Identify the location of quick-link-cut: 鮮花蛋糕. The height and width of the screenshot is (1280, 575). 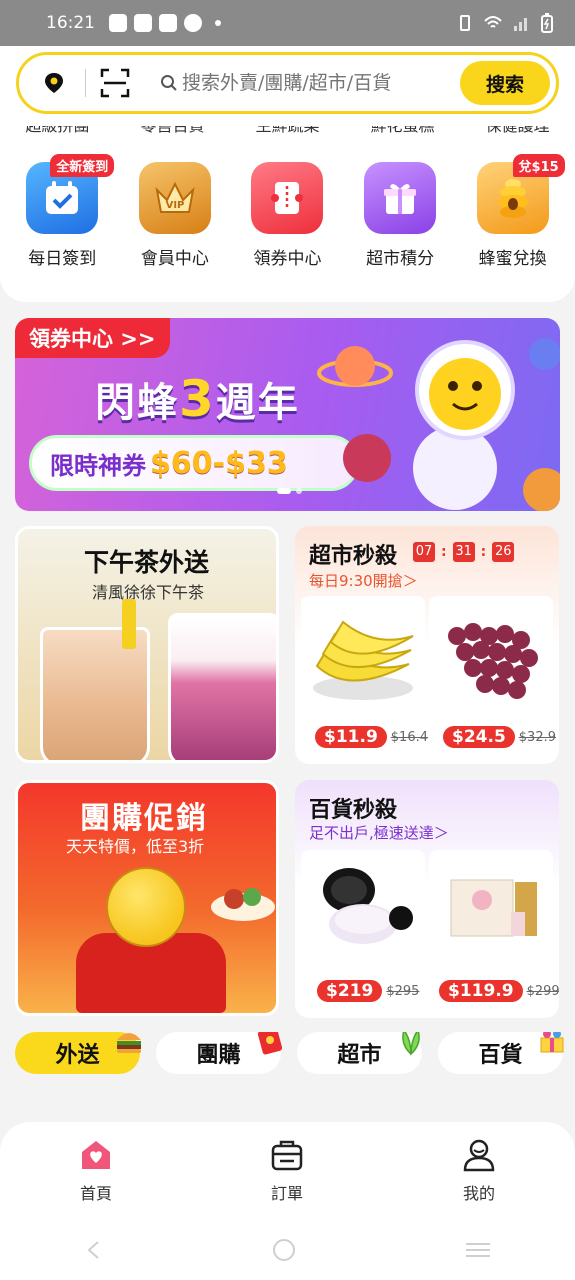
(402, 132).